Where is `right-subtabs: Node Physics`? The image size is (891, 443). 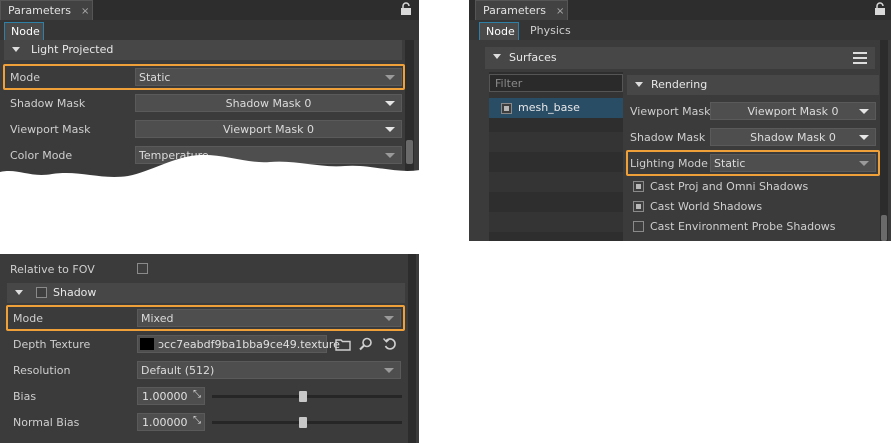
right-subtabs: Node Physics is located at coordinates (680, 30).